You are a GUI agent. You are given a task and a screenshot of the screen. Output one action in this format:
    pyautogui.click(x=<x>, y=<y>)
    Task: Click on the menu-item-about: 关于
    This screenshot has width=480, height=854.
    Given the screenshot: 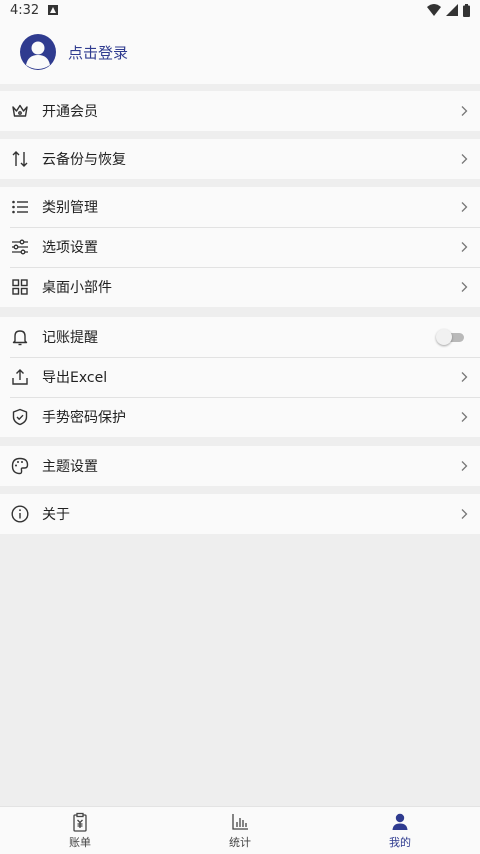 What is the action you would take?
    pyautogui.click(x=240, y=514)
    